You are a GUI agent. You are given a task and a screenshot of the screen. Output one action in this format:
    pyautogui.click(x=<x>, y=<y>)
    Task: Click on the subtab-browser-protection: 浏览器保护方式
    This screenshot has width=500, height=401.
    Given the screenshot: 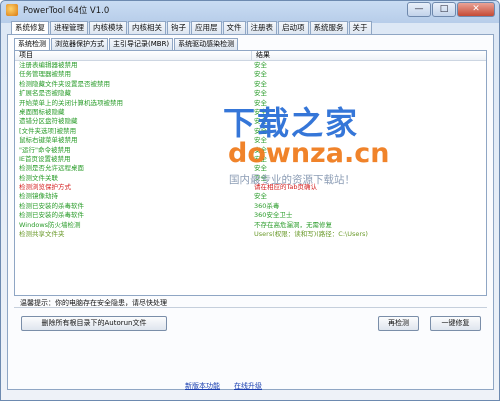 What is the action you would take?
    pyautogui.click(x=79, y=44)
    